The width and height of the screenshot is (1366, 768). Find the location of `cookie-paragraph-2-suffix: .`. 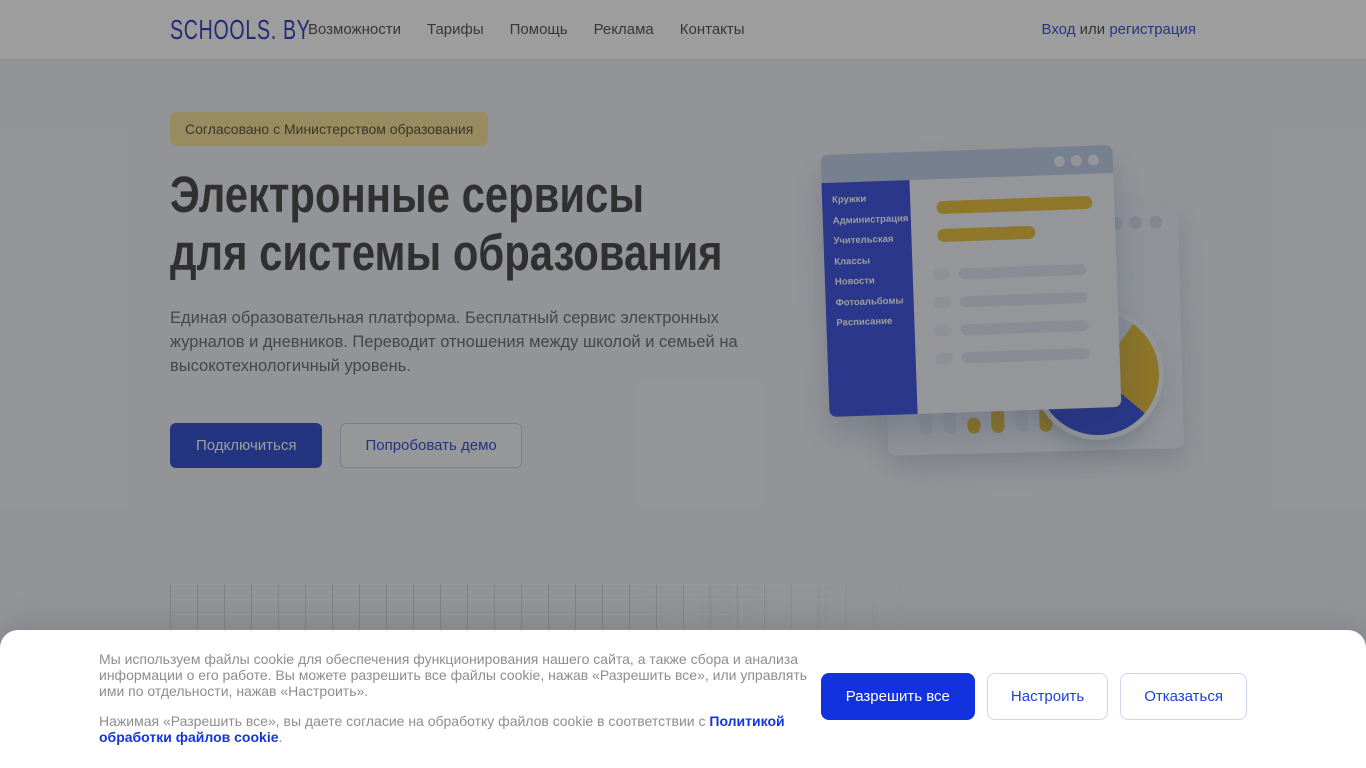

cookie-paragraph-2-suffix: . is located at coordinates (280, 737).